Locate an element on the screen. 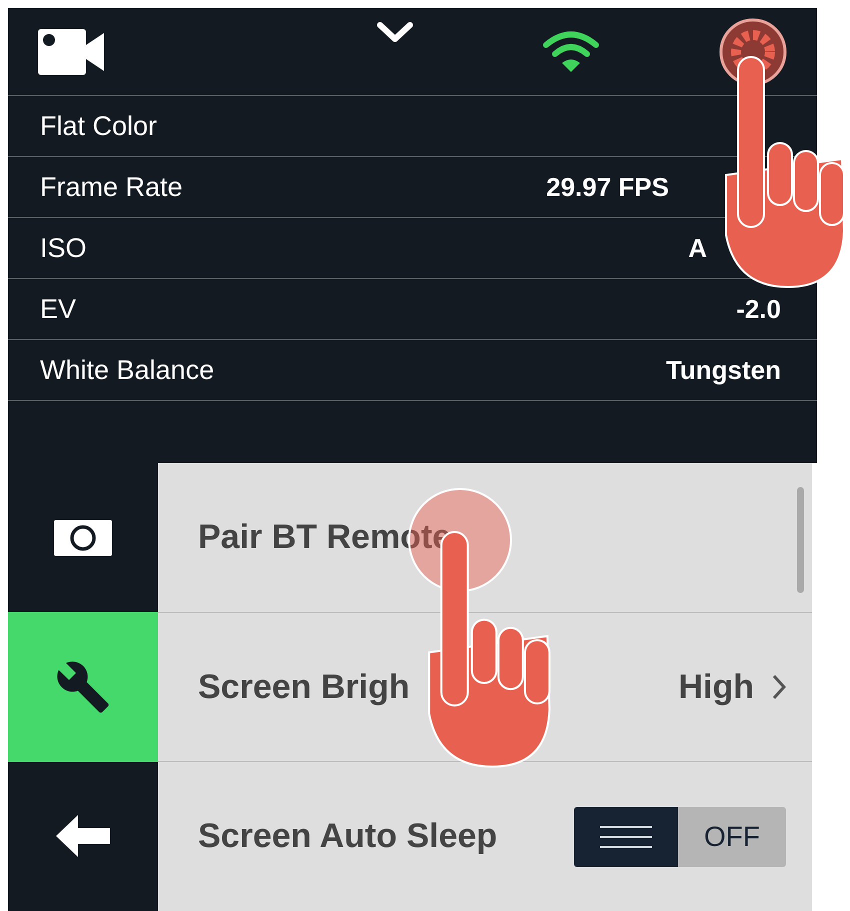  setting-value: -2.0 is located at coordinates (758, 309).